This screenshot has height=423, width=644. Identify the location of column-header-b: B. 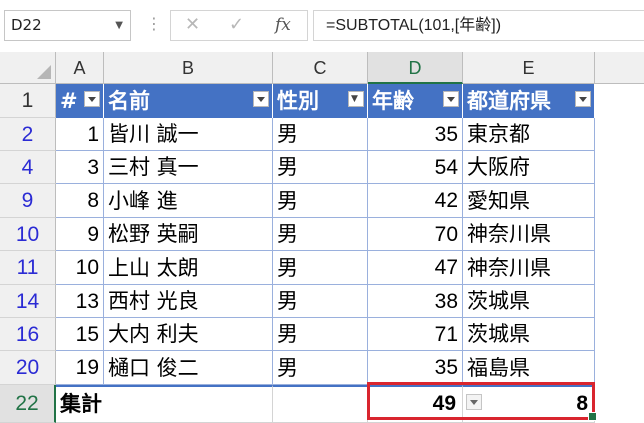
(188, 68).